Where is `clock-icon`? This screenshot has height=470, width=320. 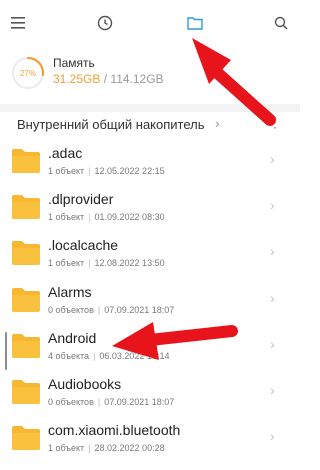 clock-icon is located at coordinates (105, 23).